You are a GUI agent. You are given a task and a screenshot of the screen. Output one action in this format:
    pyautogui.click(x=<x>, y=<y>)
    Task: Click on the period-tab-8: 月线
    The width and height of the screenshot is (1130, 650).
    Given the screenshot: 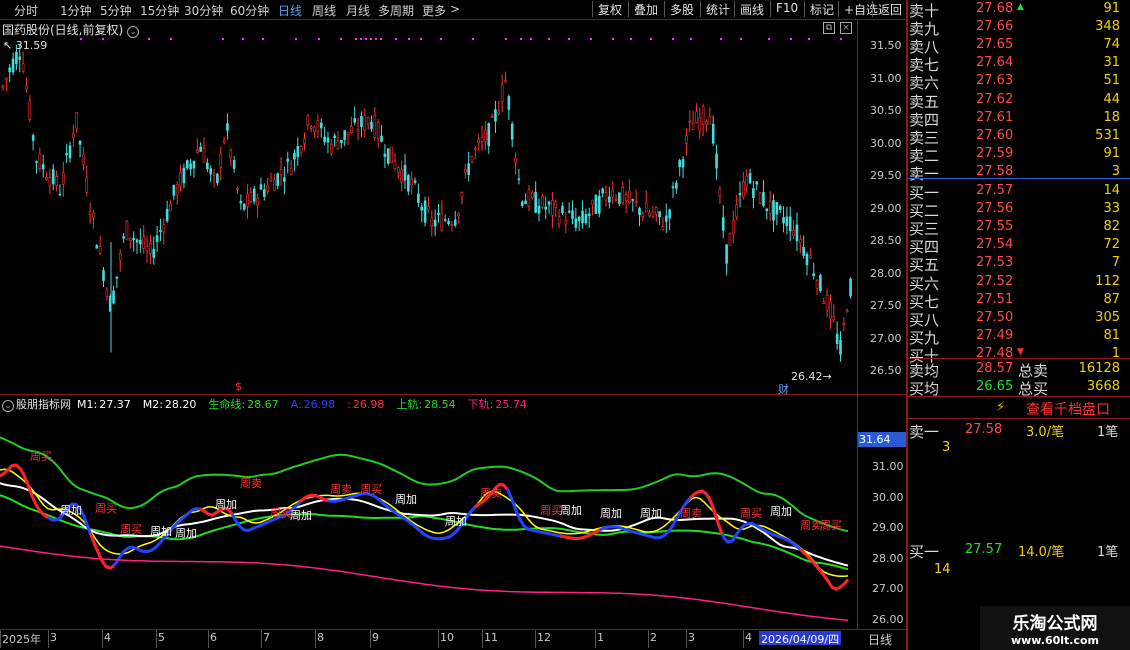 What is the action you would take?
    pyautogui.click(x=358, y=10)
    